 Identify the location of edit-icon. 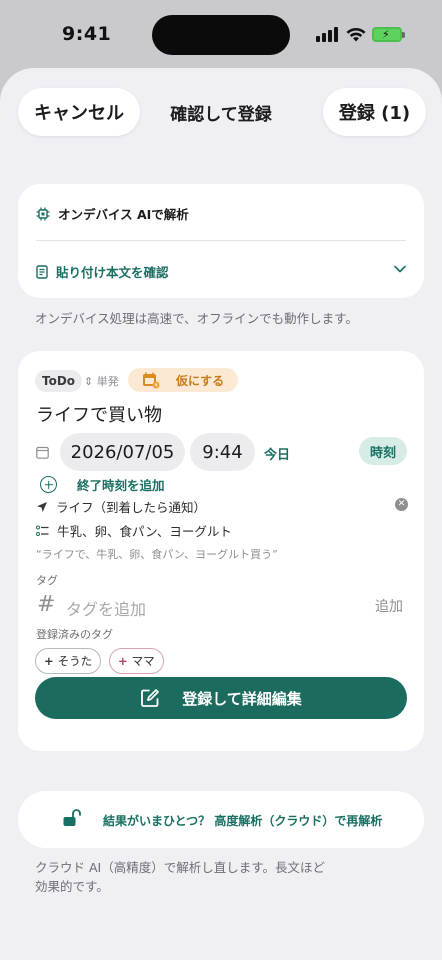
(150, 698).